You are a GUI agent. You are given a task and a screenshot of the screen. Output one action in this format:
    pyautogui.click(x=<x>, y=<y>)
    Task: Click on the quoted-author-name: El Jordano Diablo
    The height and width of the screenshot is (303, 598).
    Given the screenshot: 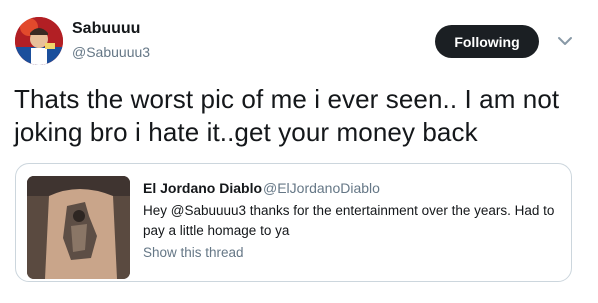 What is the action you would take?
    pyautogui.click(x=203, y=188)
    